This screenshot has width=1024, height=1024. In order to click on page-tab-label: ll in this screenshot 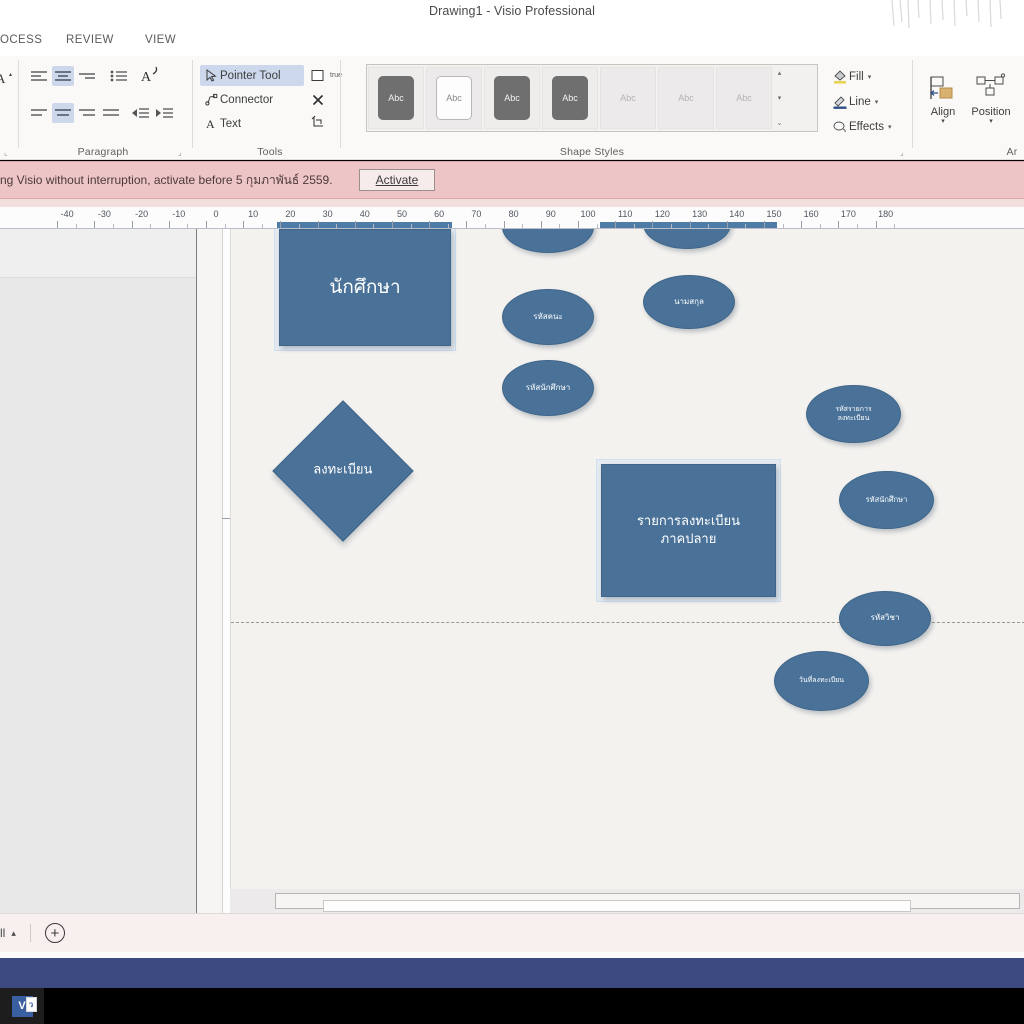, I will do `click(2, 933)`.